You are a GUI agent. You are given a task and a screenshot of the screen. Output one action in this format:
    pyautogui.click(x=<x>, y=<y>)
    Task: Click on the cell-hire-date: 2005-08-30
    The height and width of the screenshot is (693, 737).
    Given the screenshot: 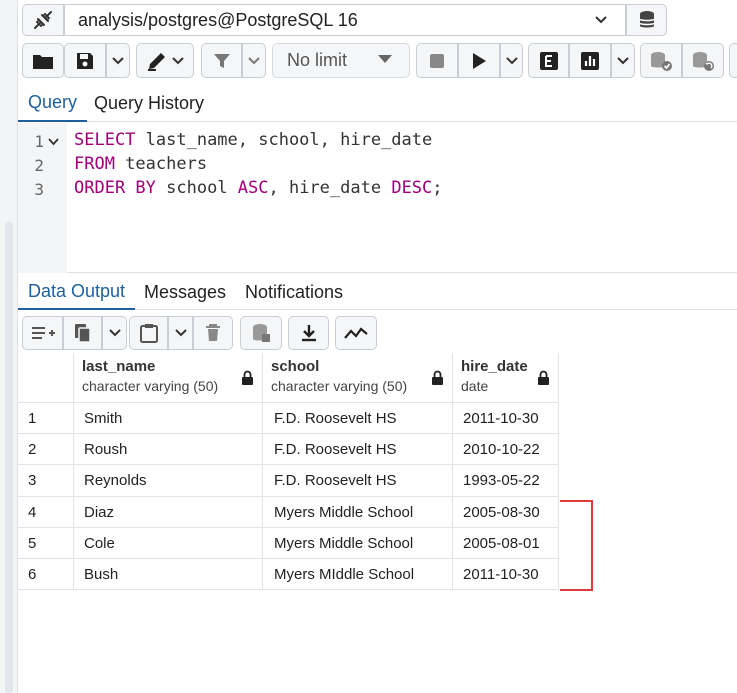 What is the action you would take?
    pyautogui.click(x=506, y=512)
    